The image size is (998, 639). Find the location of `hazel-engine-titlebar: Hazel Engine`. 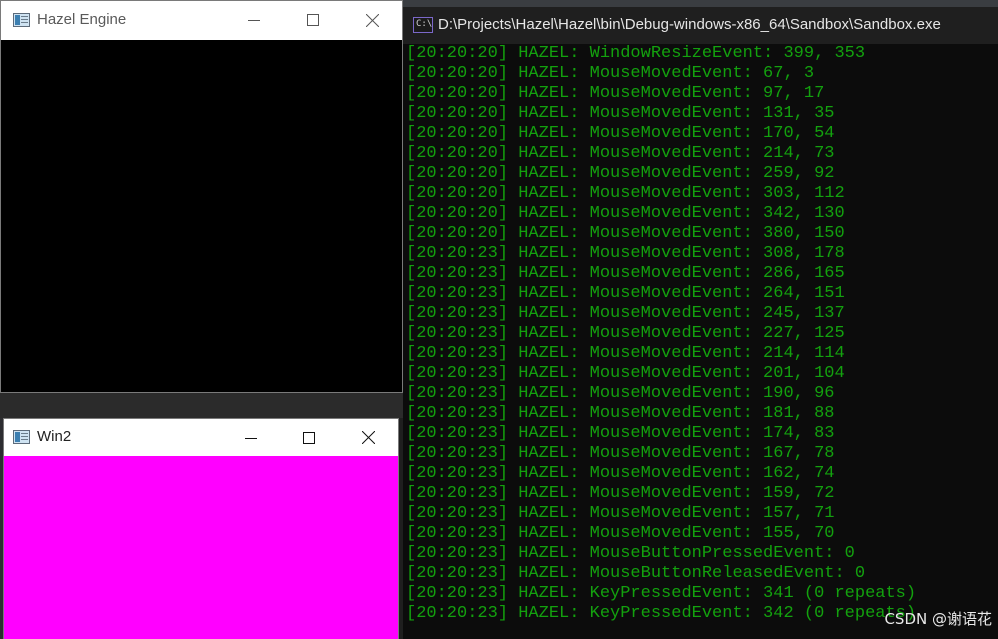

hazel-engine-titlebar: Hazel Engine is located at coordinates (201, 20).